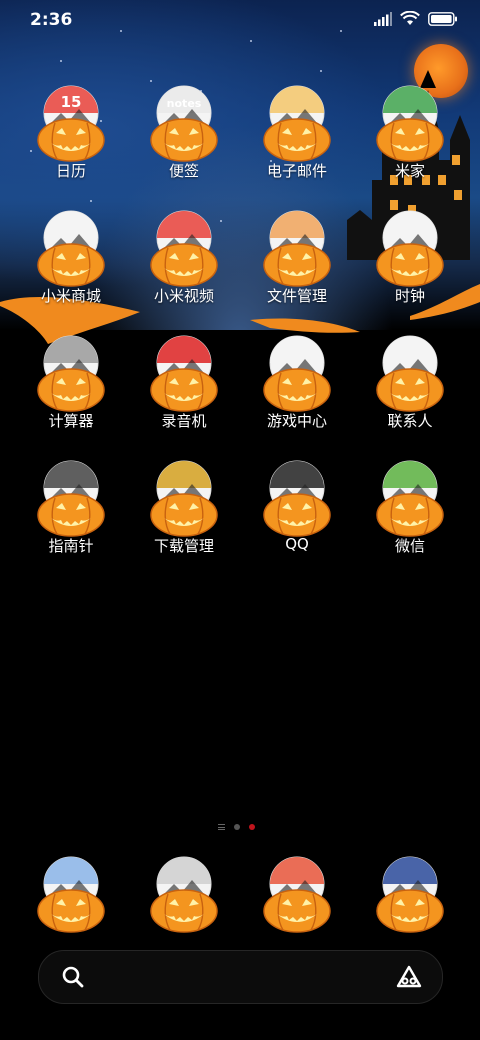 Image resolution: width=480 pixels, height=1040 pixels. What do you see at coordinates (221, 827) in the screenshot?
I see `page-menu-icon` at bounding box center [221, 827].